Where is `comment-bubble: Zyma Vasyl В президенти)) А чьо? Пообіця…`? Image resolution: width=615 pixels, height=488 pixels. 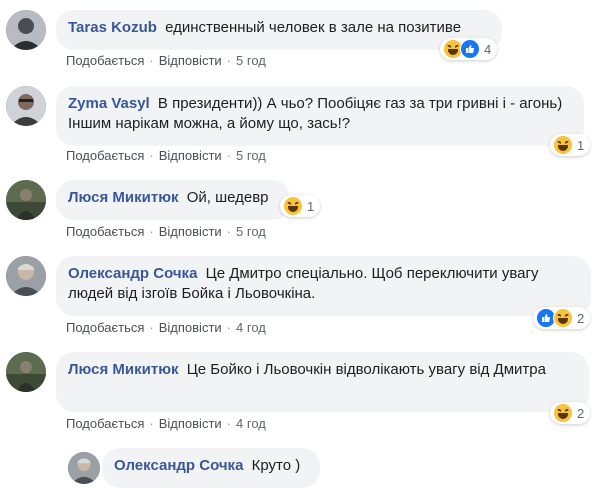
comment-bubble: Zyma Vasyl В президенти)) А чьо? Пообіця… is located at coordinates (320, 116).